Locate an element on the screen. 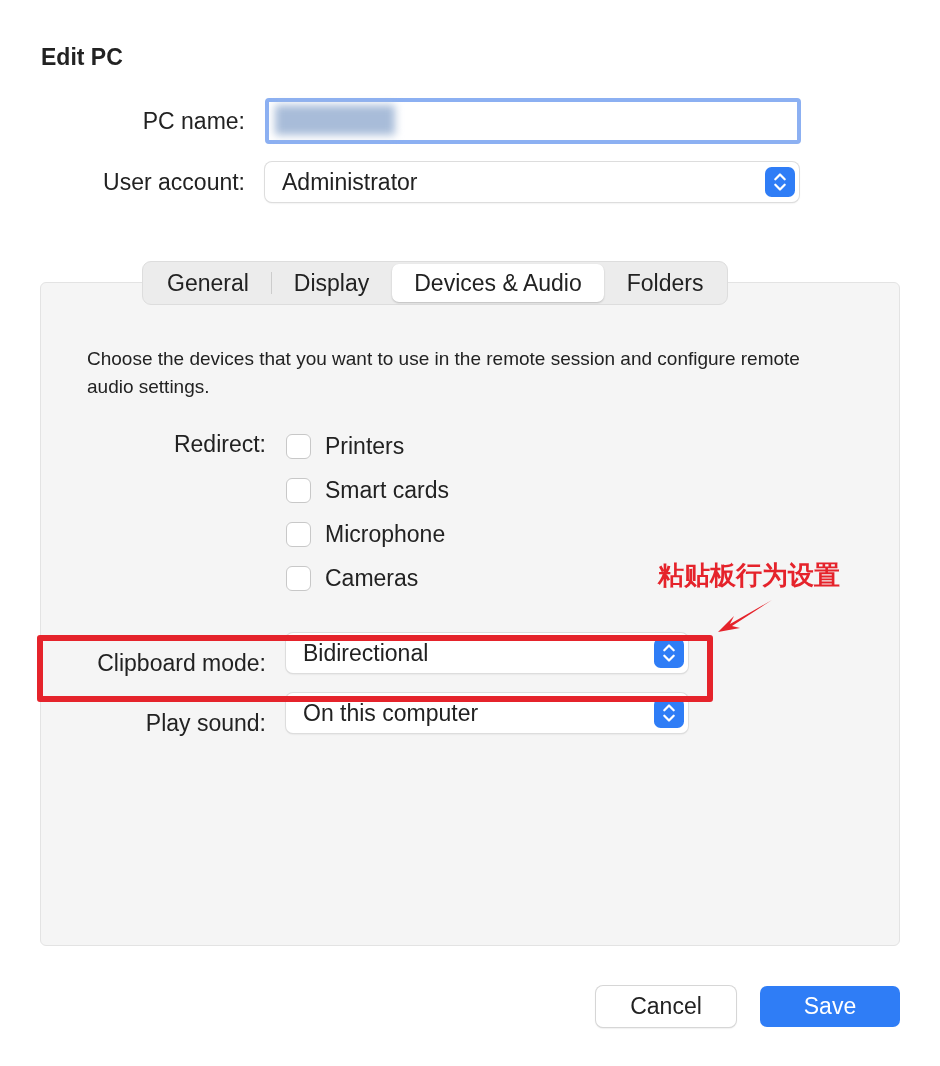 The width and height of the screenshot is (940, 1066). checkbox-option: Cameras is located at coordinates (352, 578).